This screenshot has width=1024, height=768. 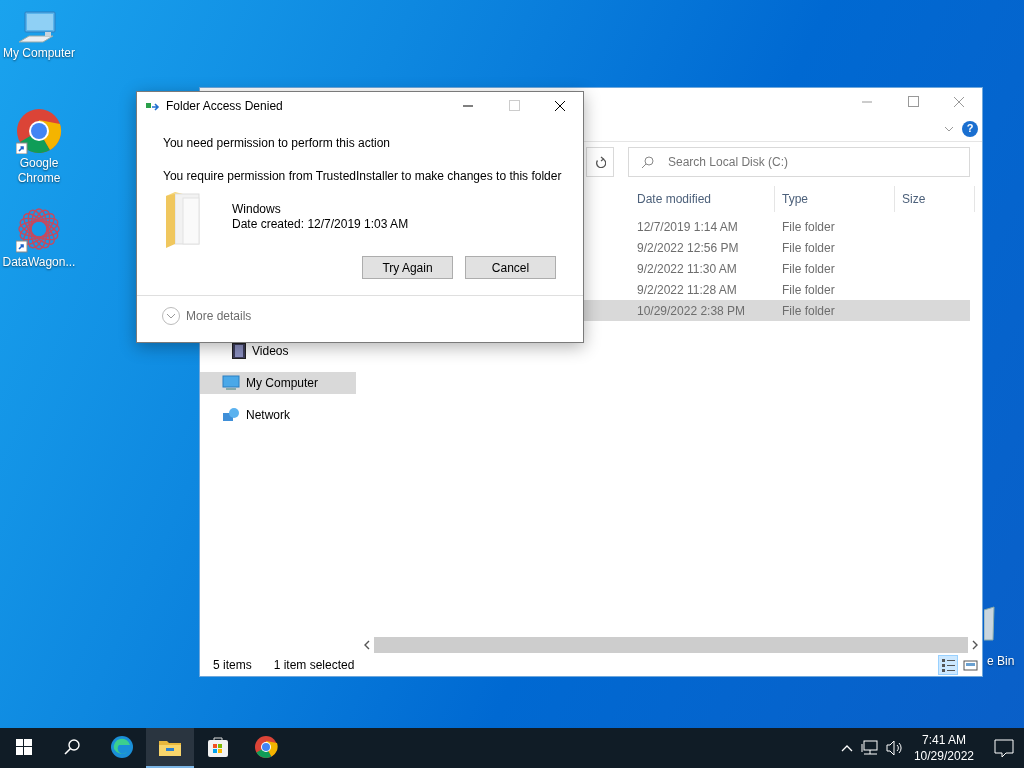 What do you see at coordinates (122, 747) in the screenshot?
I see `edge-icon` at bounding box center [122, 747].